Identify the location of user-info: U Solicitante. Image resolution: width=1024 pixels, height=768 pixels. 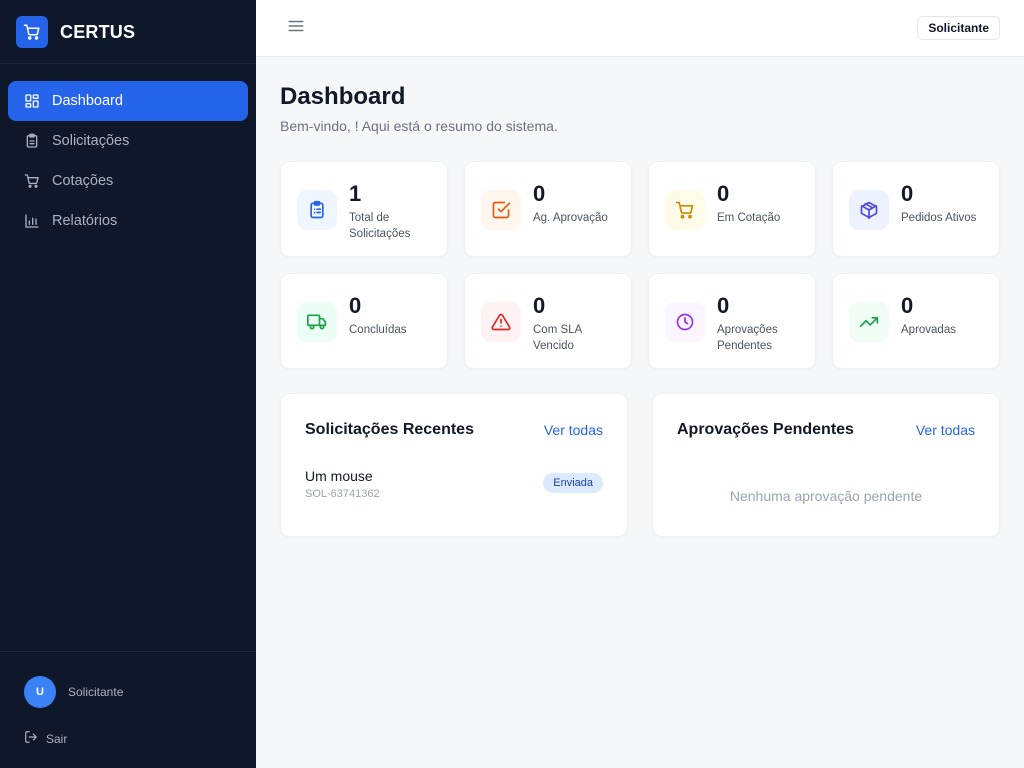
(73, 692).